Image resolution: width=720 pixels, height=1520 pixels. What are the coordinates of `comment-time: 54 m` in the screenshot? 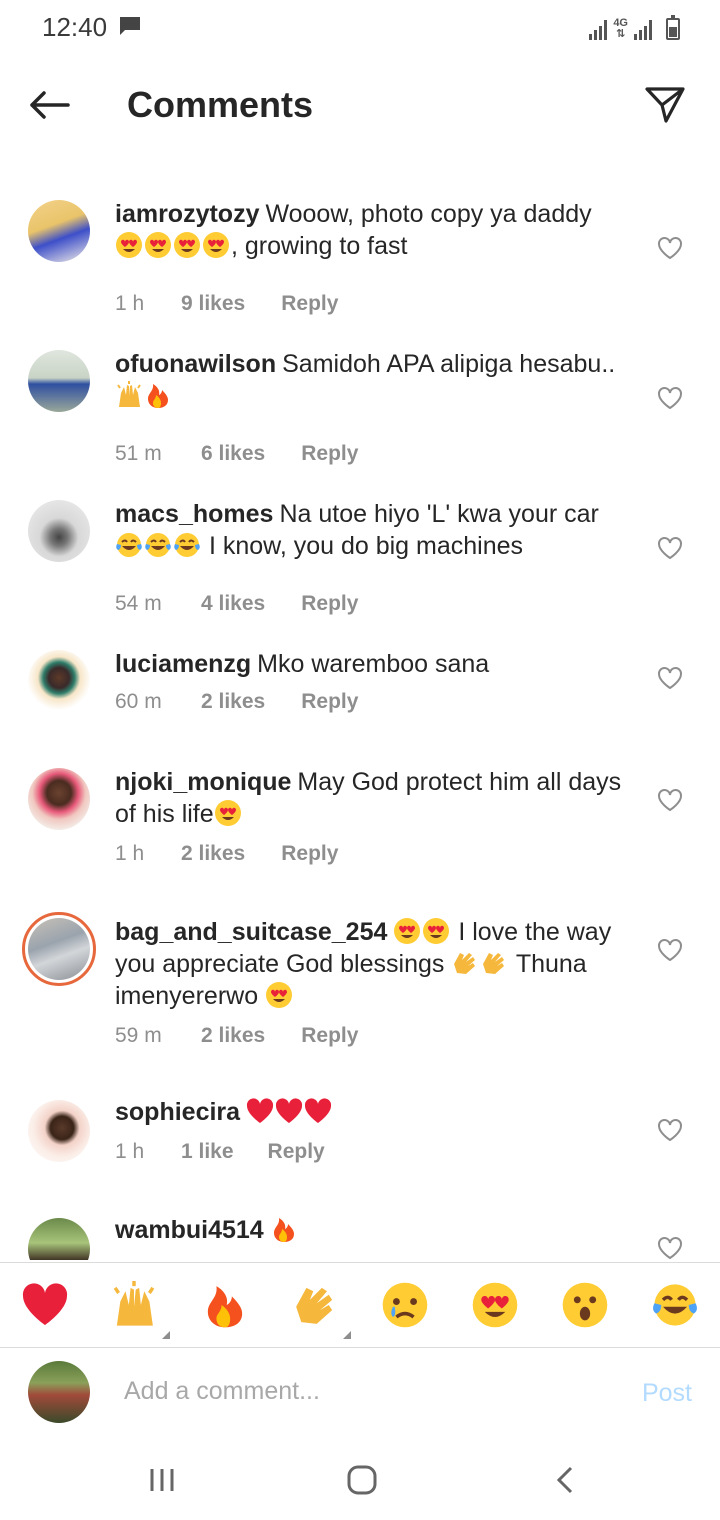 It's located at (138, 603).